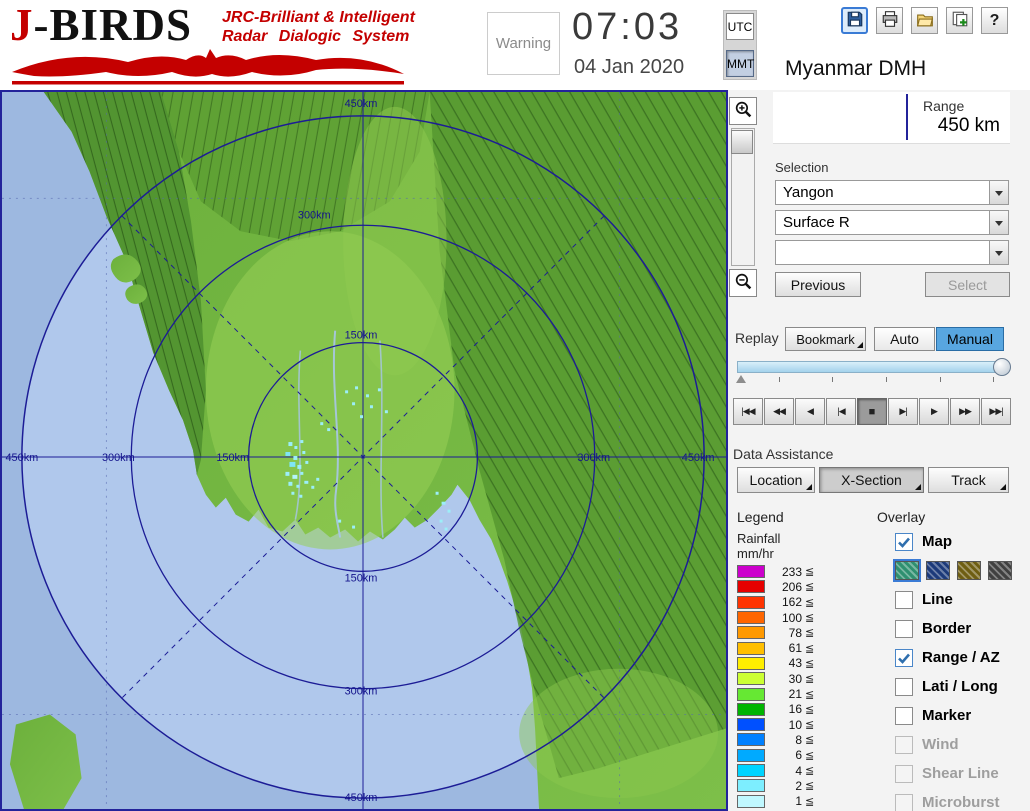 Image resolution: width=1030 pixels, height=811 pixels. I want to click on selection-dropdown-1: Surface R, so click(892, 222).